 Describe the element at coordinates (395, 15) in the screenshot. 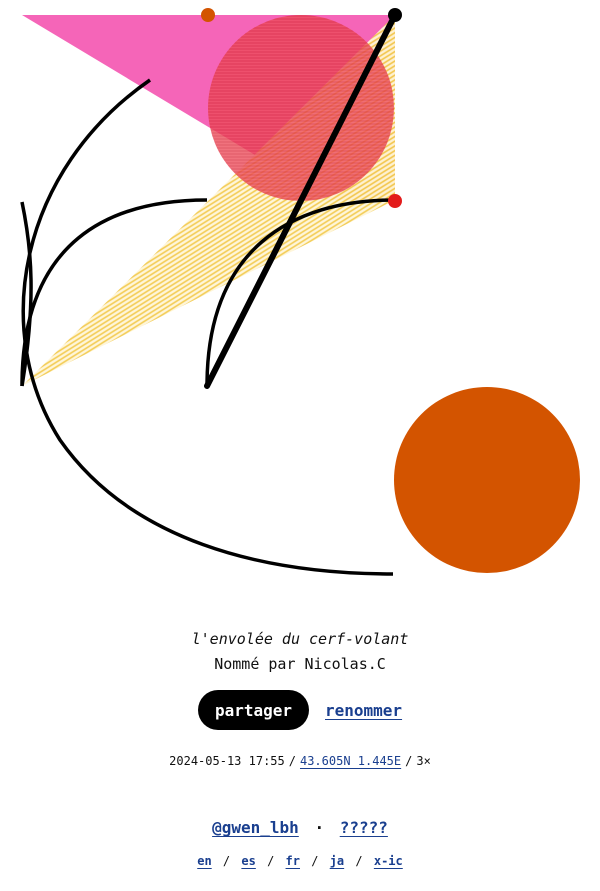

I see `black-dot` at that location.